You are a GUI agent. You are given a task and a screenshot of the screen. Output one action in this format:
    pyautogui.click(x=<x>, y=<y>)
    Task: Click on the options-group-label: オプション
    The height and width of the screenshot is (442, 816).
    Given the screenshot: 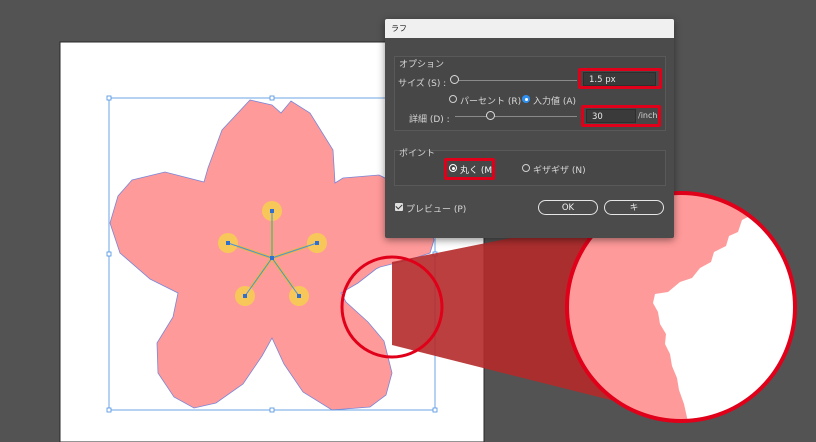 What is the action you would take?
    pyautogui.click(x=422, y=65)
    